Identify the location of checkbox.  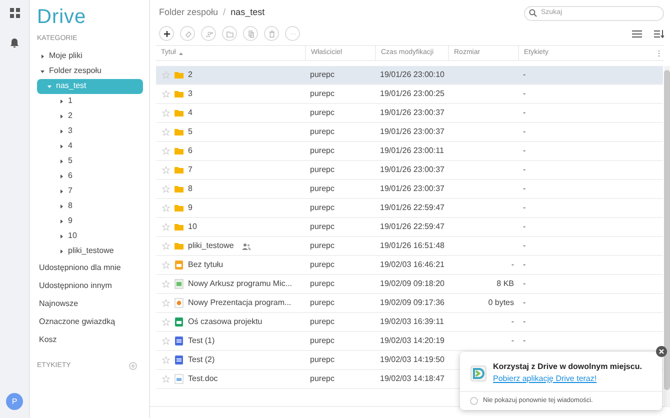
(474, 400).